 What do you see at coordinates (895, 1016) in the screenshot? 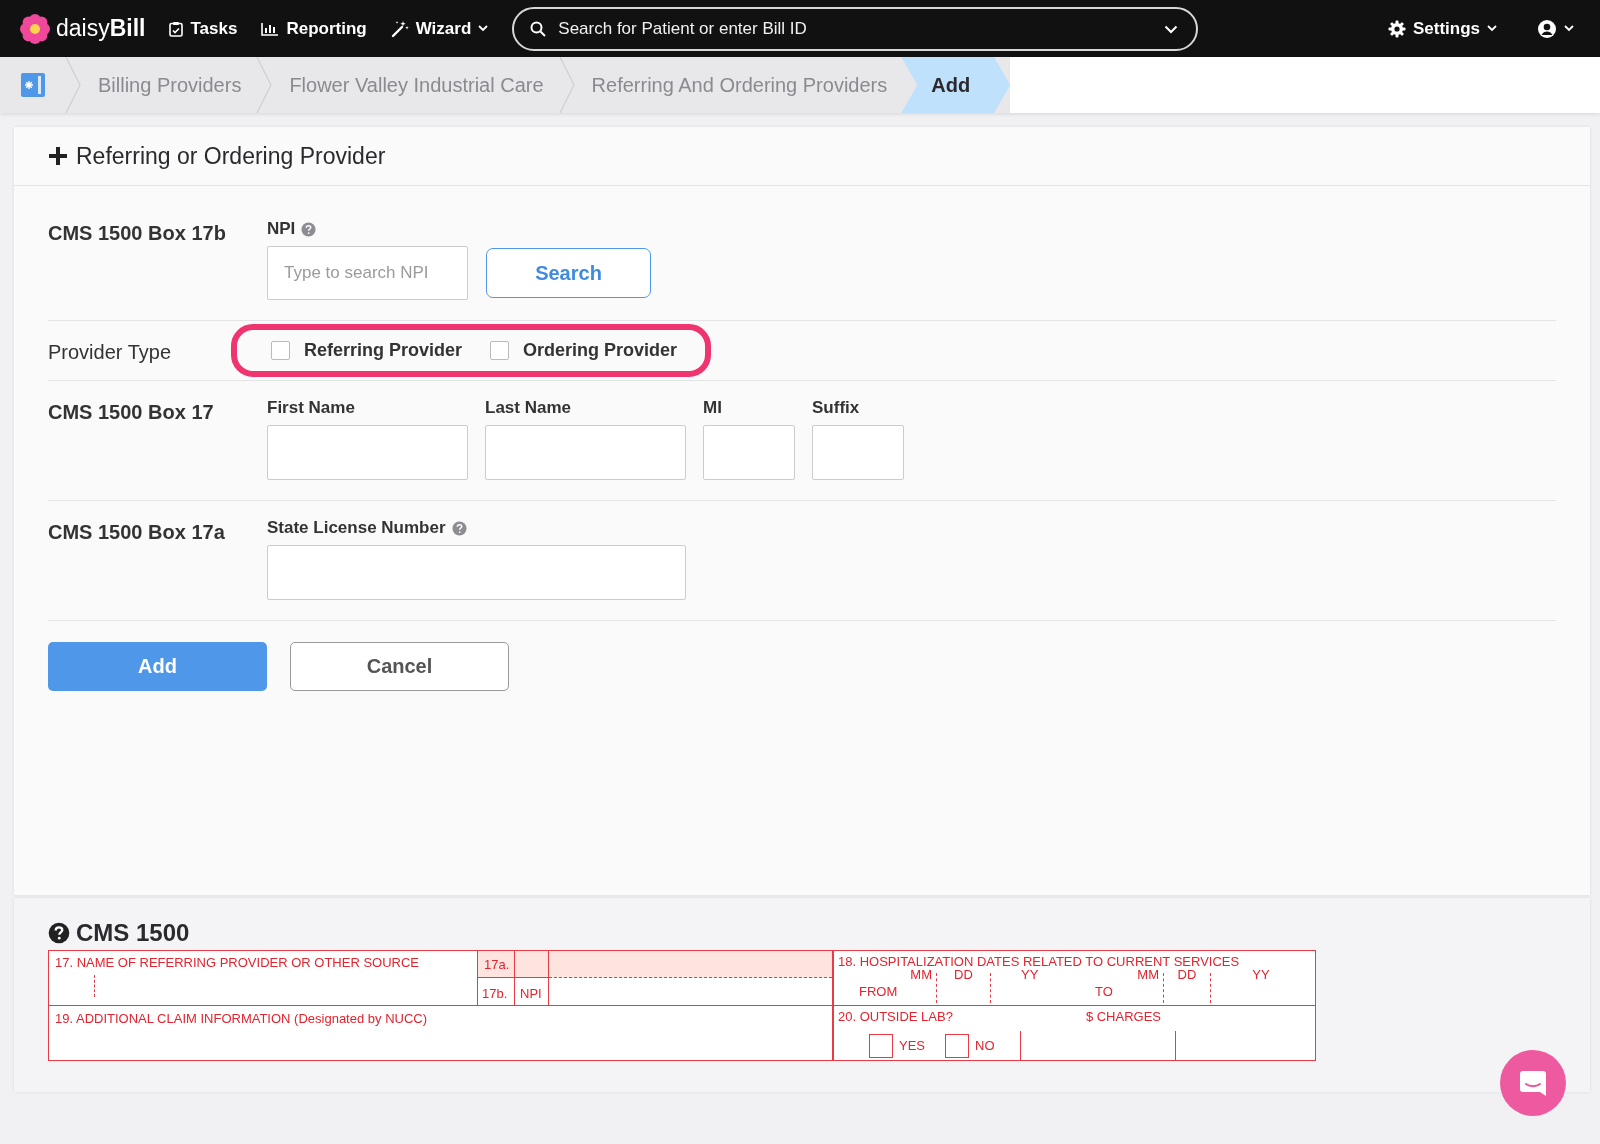
I see `form-box-label: 20. OUTSIDE LAB?` at bounding box center [895, 1016].